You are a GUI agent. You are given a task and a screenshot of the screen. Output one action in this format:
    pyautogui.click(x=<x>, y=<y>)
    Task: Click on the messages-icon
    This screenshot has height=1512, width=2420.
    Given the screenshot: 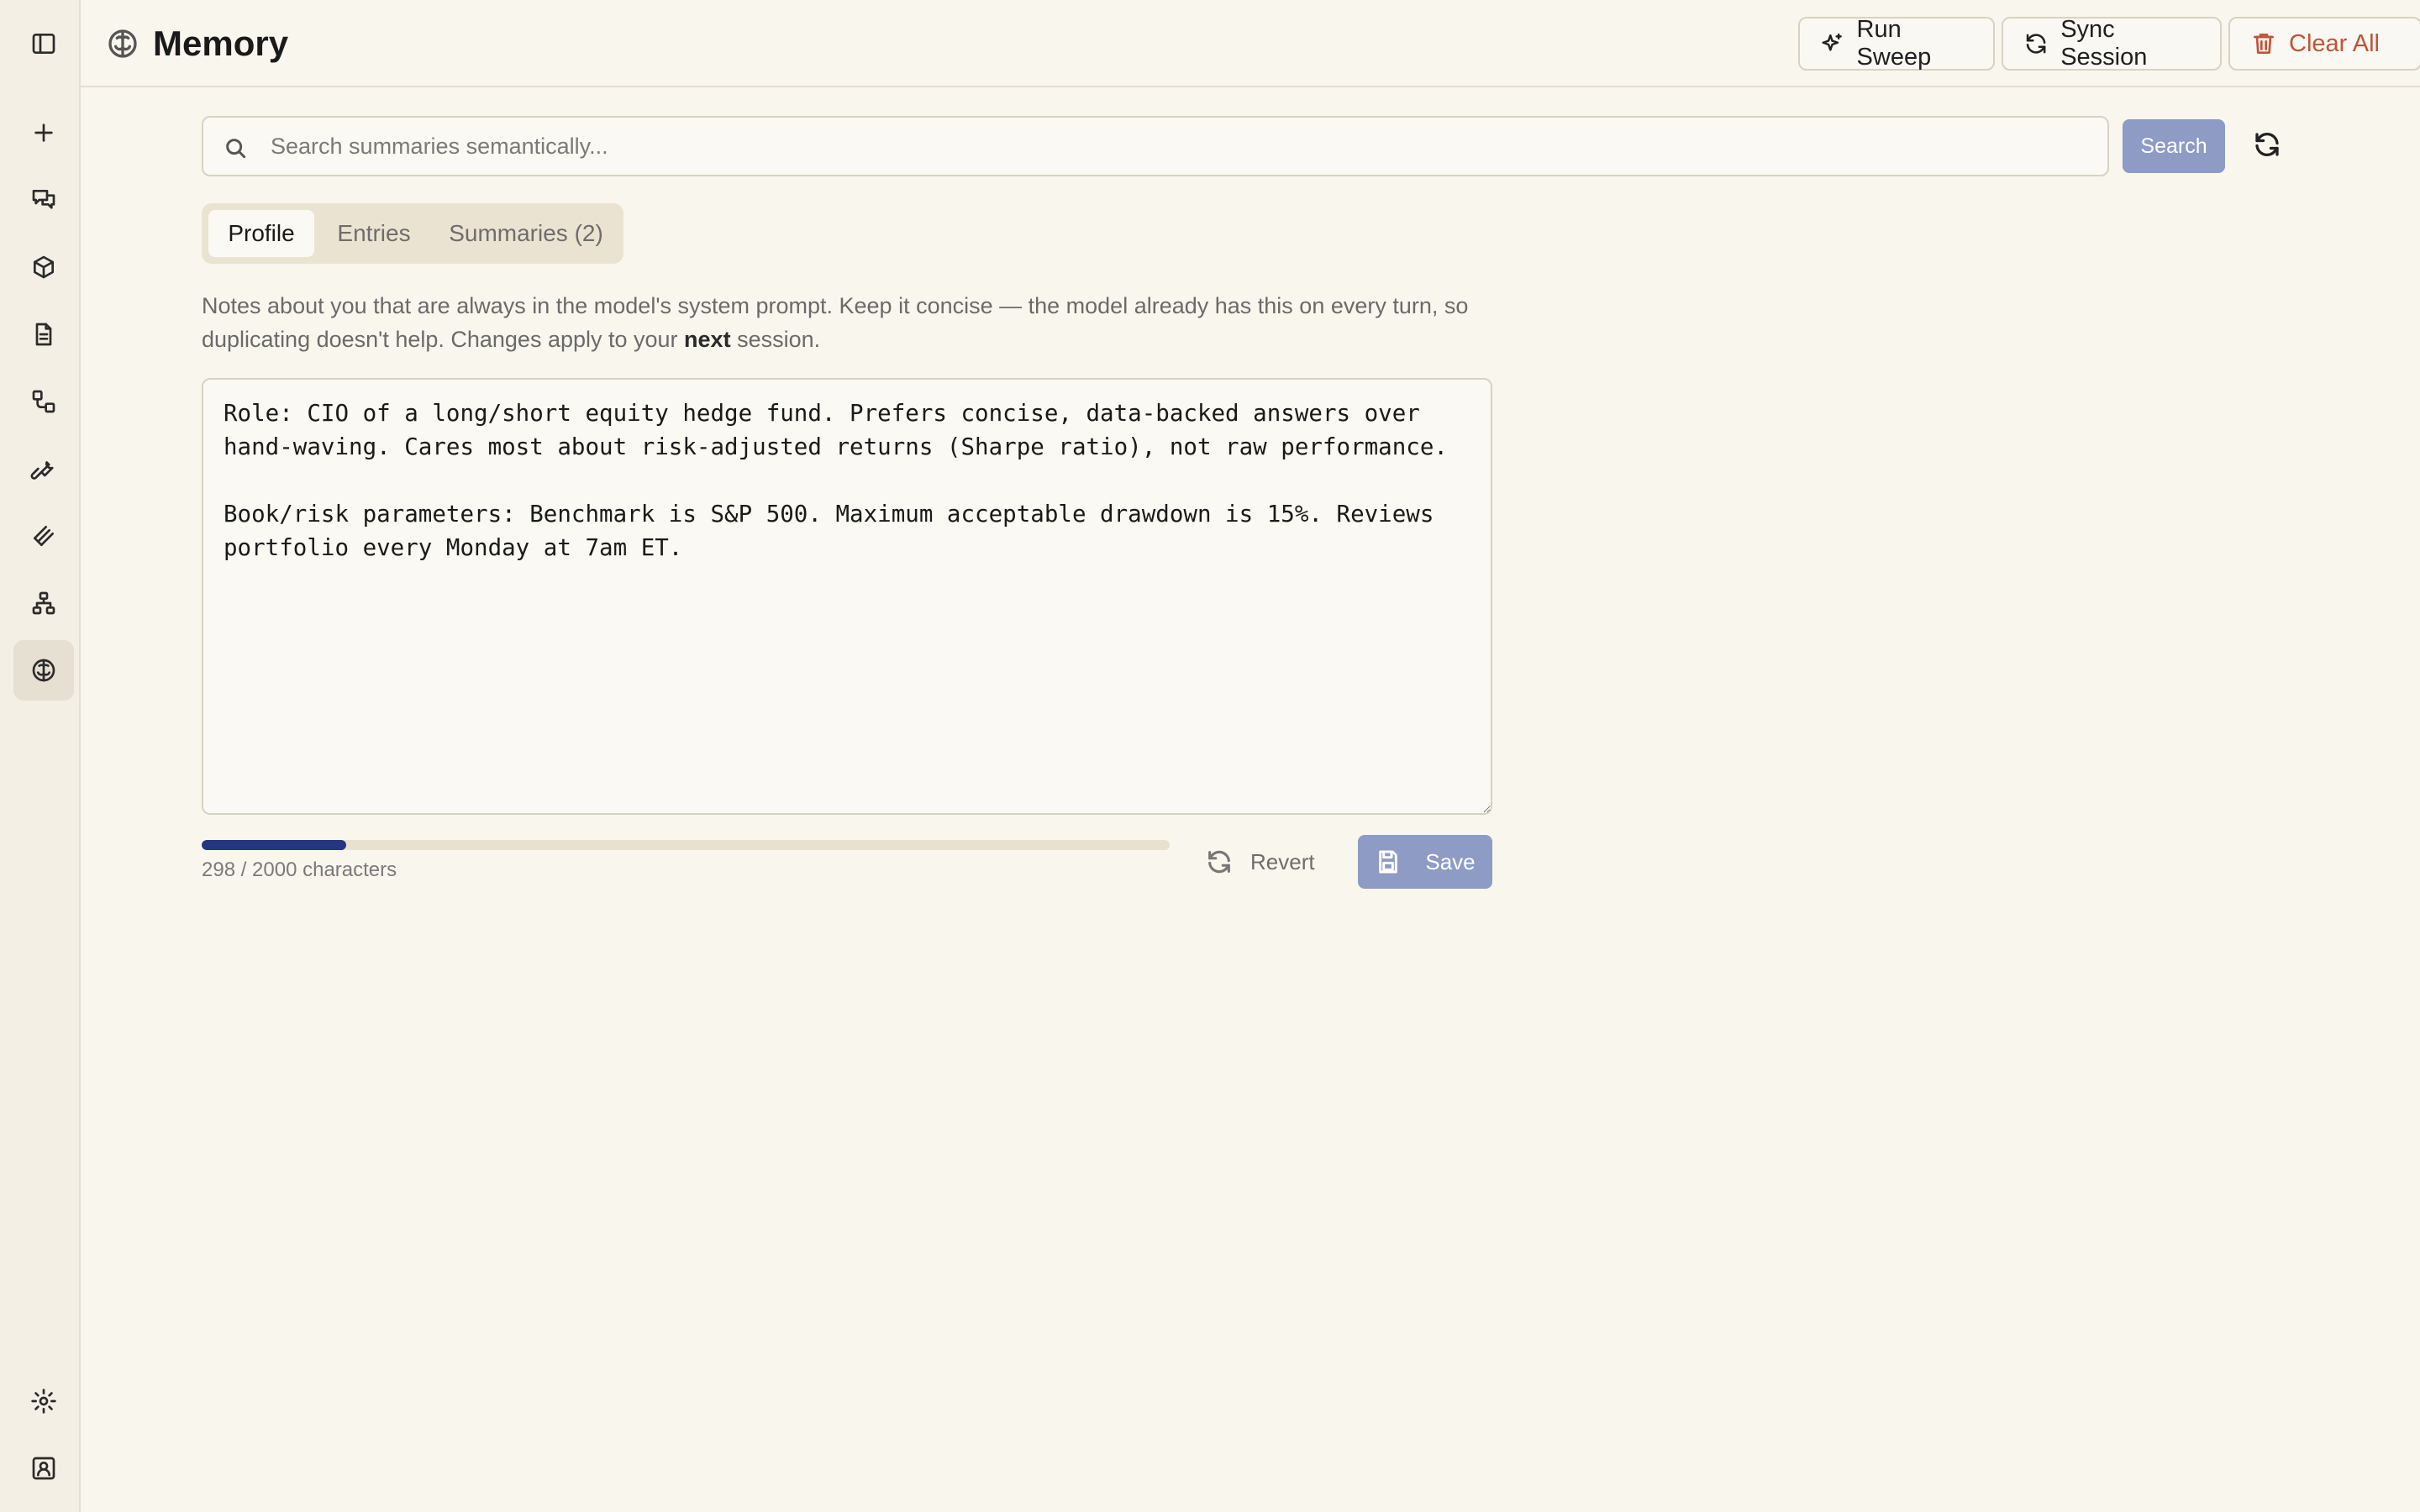 What is the action you would take?
    pyautogui.click(x=43, y=199)
    